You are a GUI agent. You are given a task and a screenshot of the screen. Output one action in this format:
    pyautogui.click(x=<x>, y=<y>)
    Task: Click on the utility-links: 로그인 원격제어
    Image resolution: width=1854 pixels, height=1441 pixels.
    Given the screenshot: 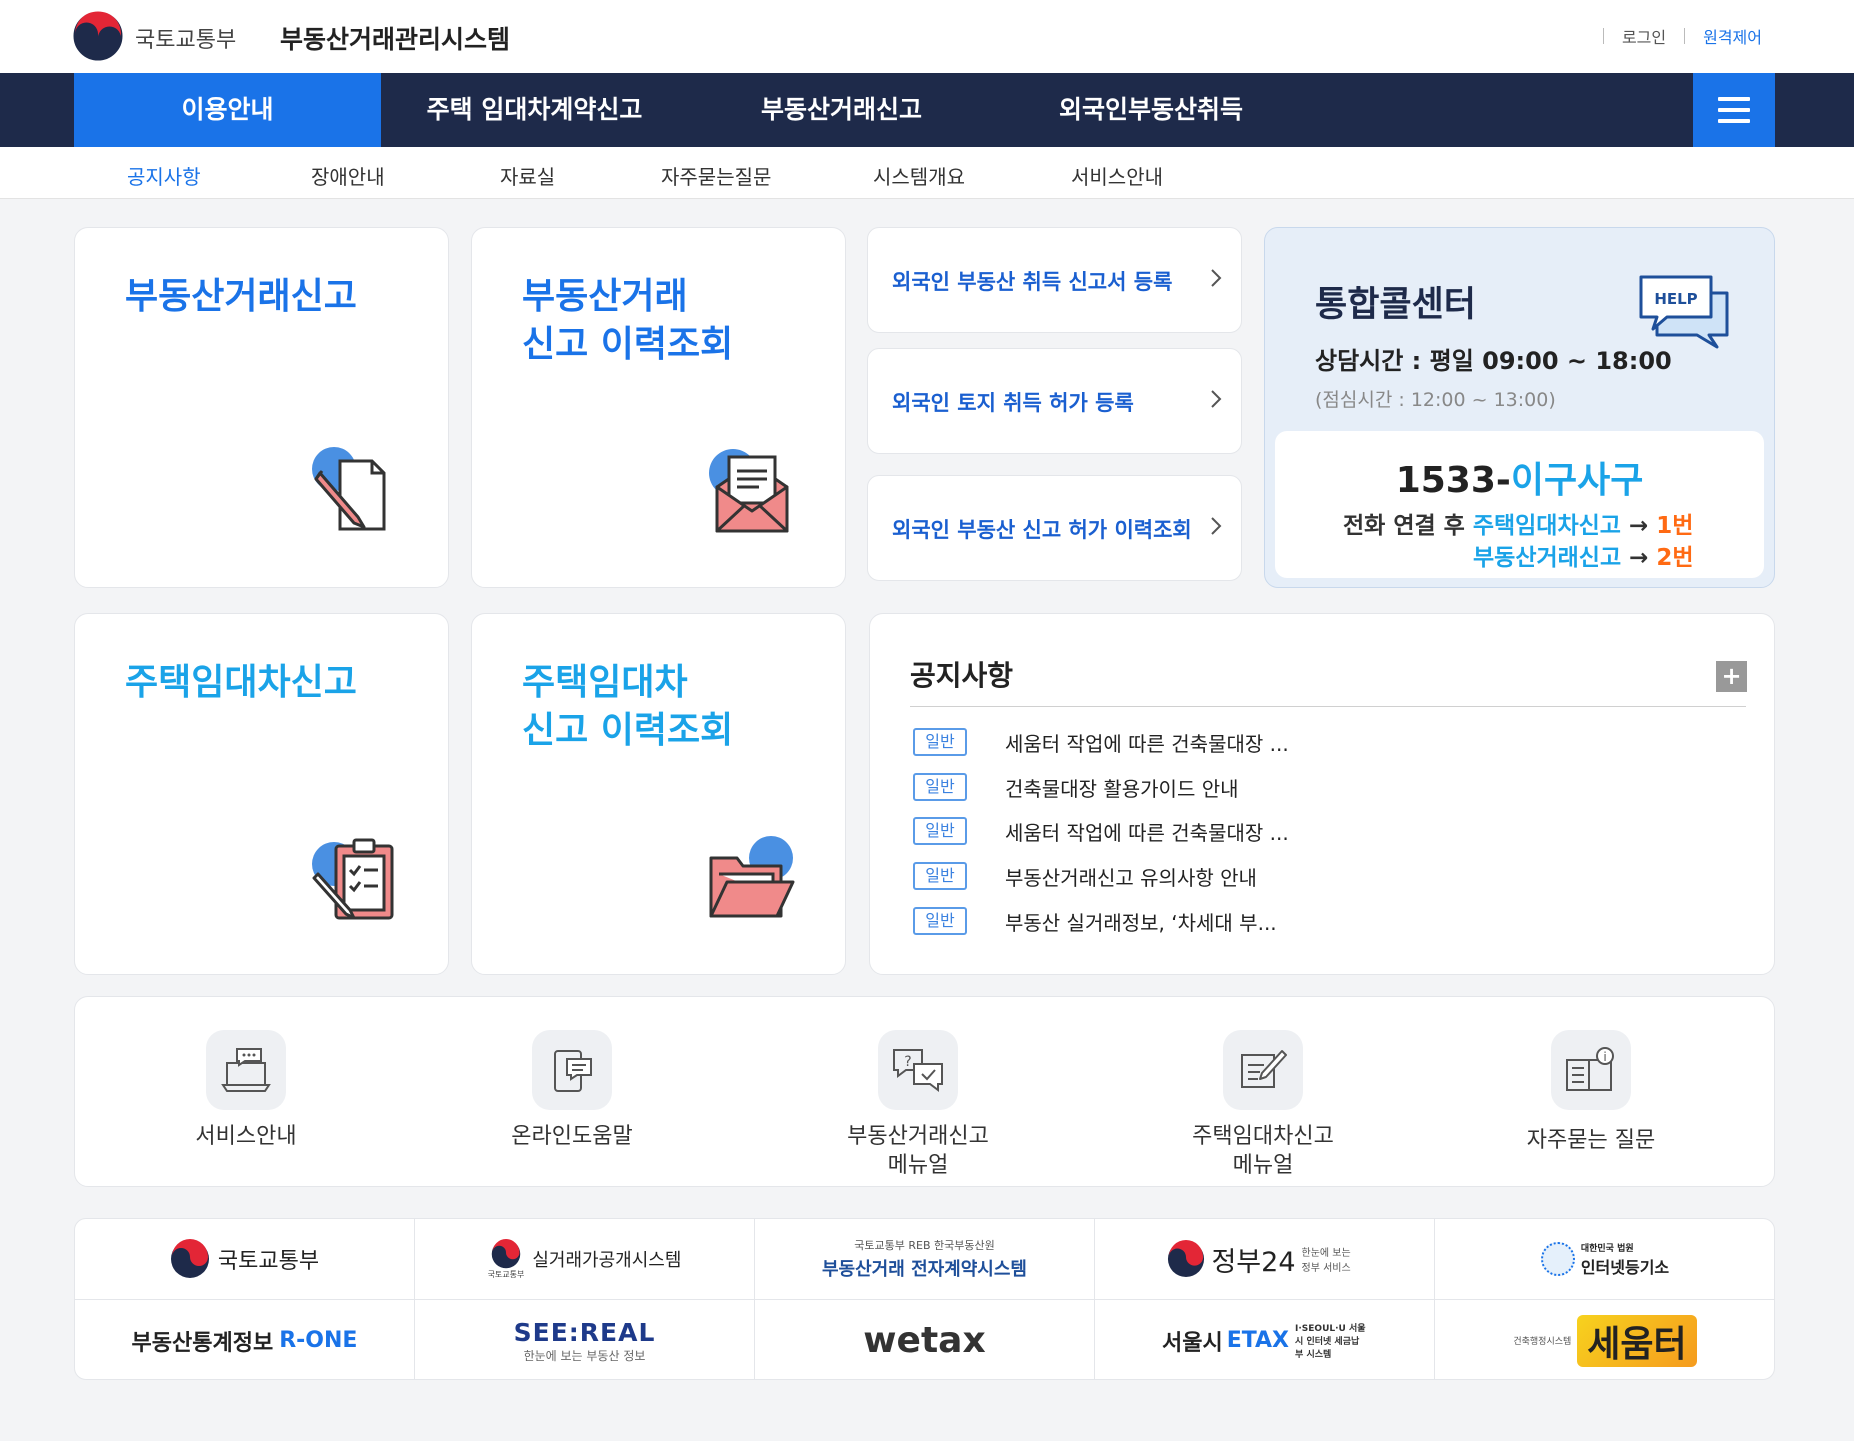 What is the action you would take?
    pyautogui.click(x=1673, y=36)
    